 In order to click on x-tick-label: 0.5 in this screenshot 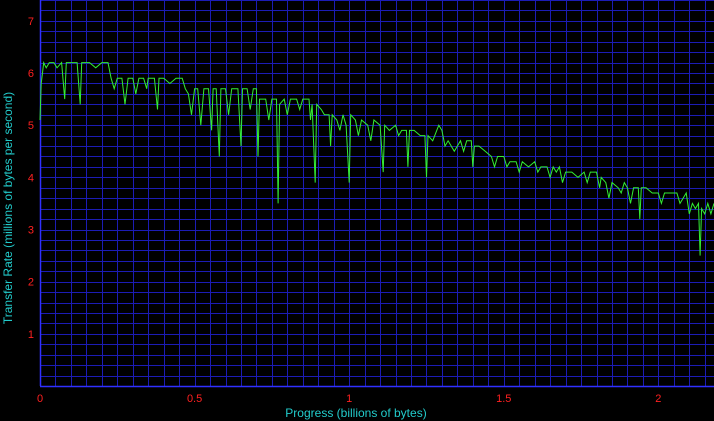, I will do `click(194, 399)`.